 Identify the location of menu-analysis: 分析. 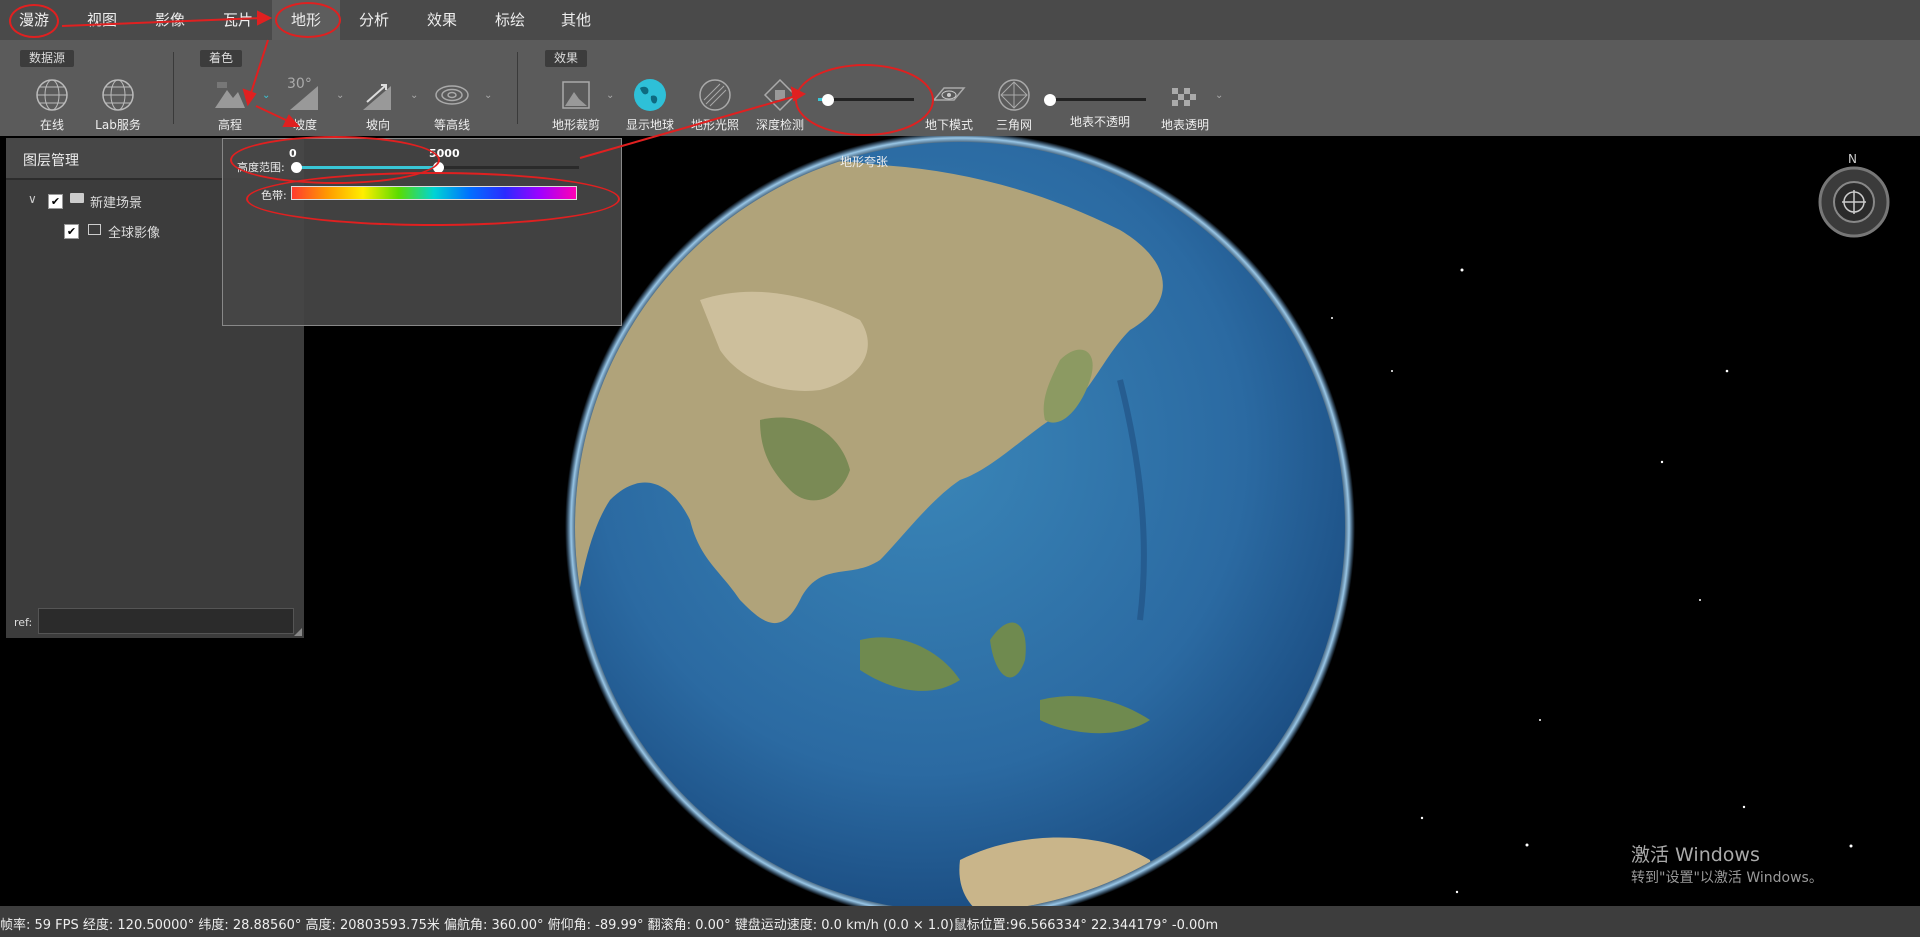
(374, 20).